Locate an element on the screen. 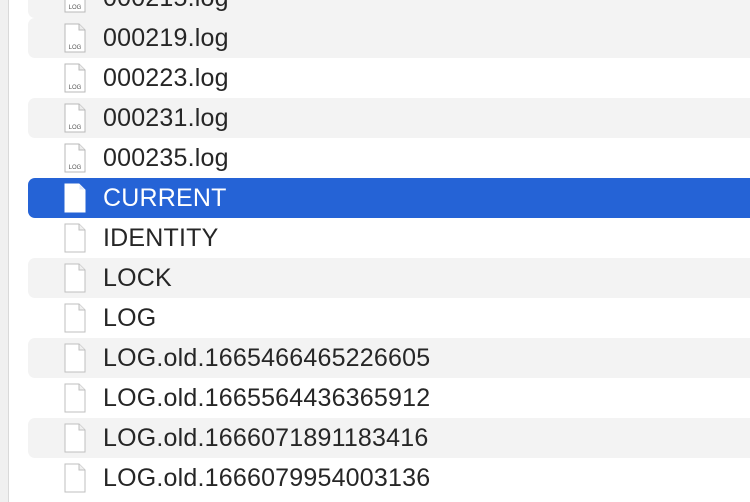 Image resolution: width=750 pixels, height=502 pixels. file-row: LOG.old.1665564436365912 is located at coordinates (389, 398).